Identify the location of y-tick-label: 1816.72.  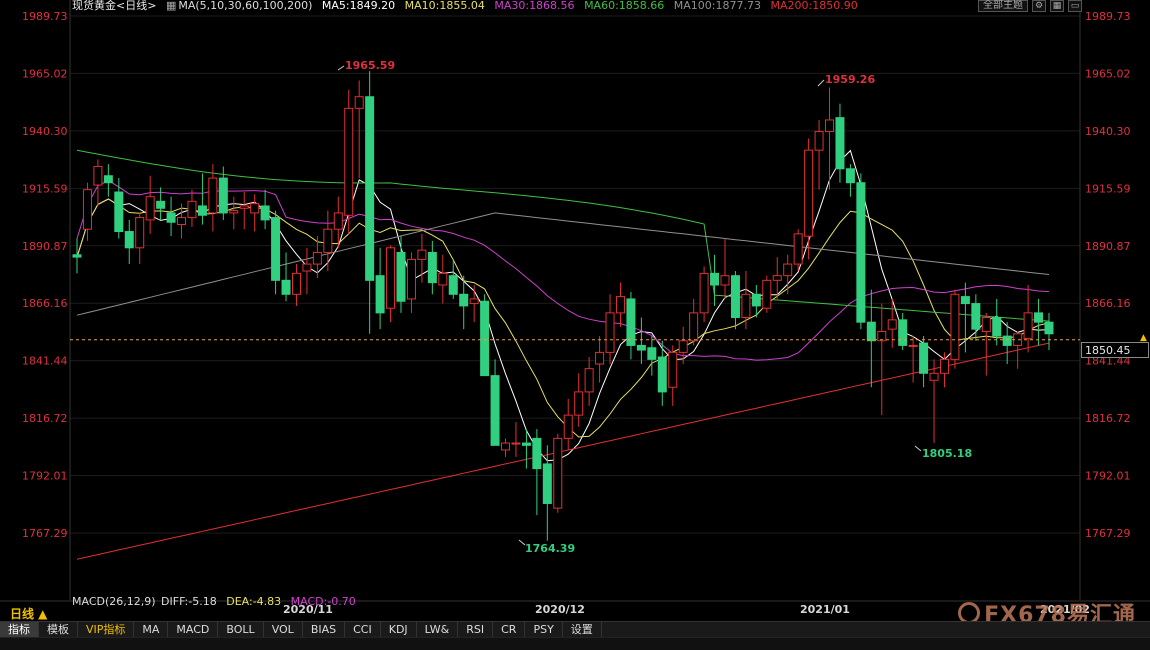
(45, 418).